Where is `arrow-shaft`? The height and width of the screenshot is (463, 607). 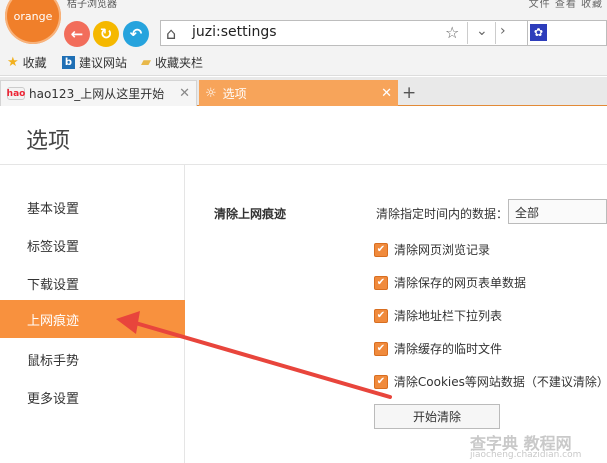 arrow-shaft is located at coordinates (261, 359).